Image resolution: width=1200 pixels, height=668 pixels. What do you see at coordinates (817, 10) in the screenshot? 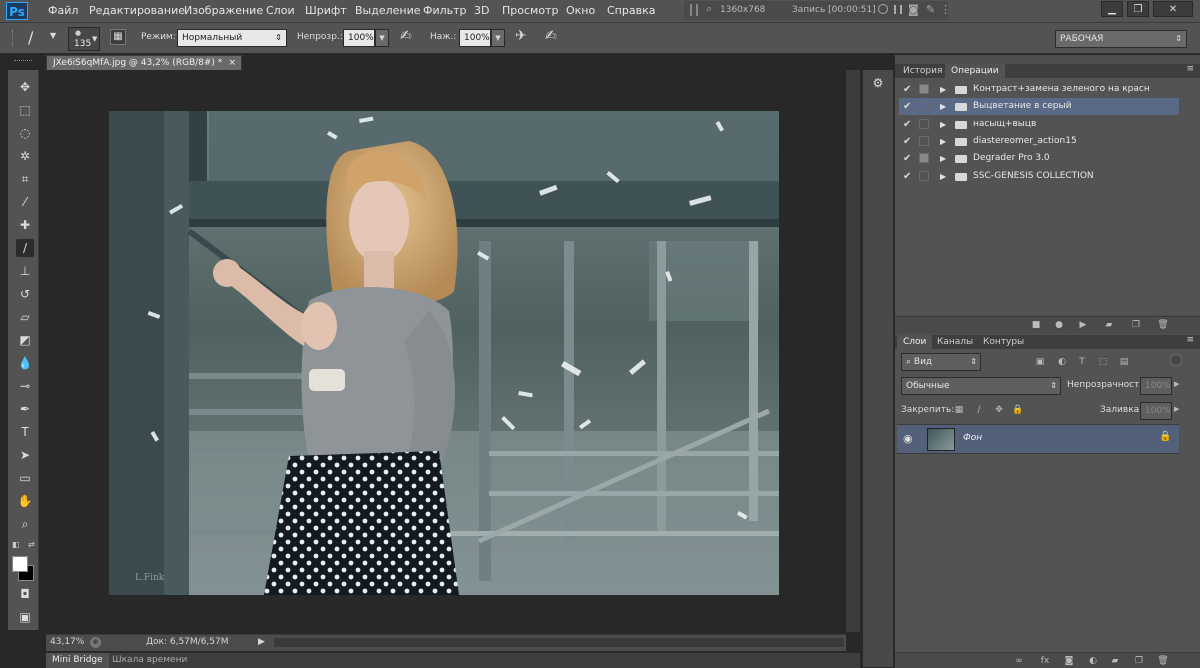
I see `screen-recorder-widget: ⌕ 1360x768 Запись [00:00:51] ◙ ✎ ⋮` at bounding box center [817, 10].